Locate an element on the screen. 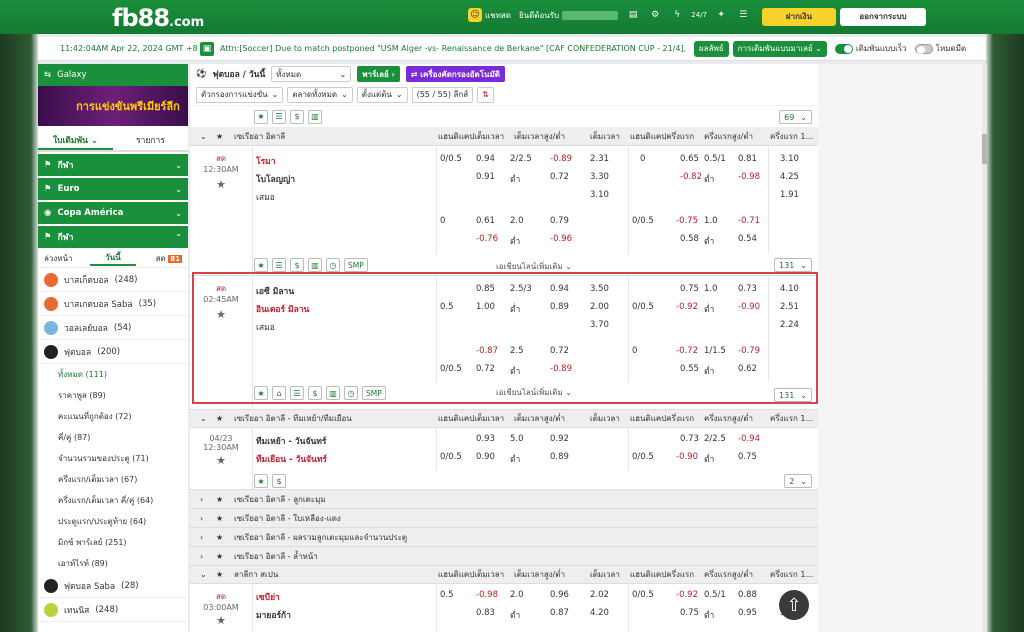  odds-cell: 0.92 is located at coordinates (559, 439).